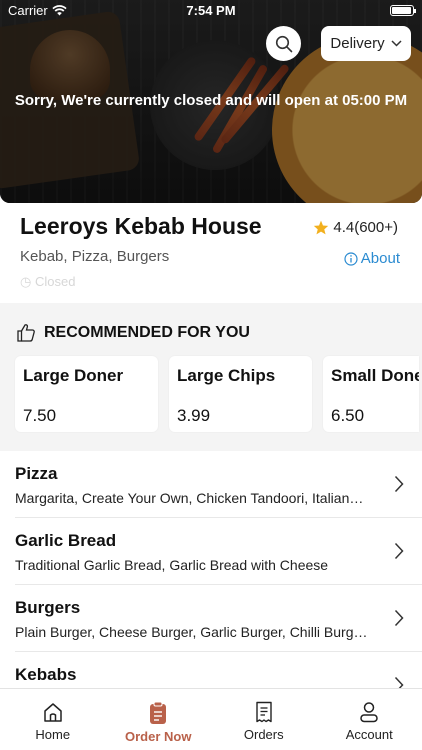 Image resolution: width=422 pixels, height=750 pixels. Describe the element at coordinates (53, 734) in the screenshot. I see `tab-label: Home` at that location.